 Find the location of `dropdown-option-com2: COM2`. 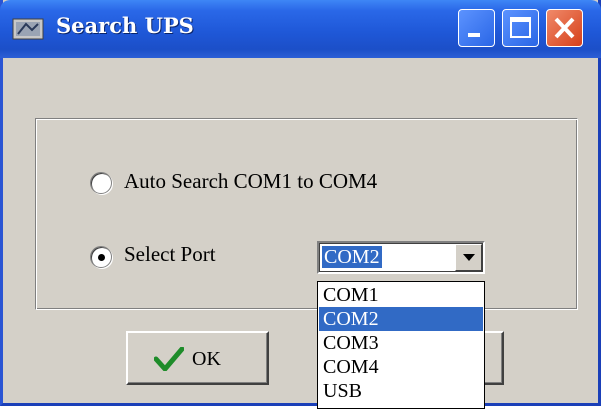

dropdown-option-com2: COM2 is located at coordinates (401, 319).